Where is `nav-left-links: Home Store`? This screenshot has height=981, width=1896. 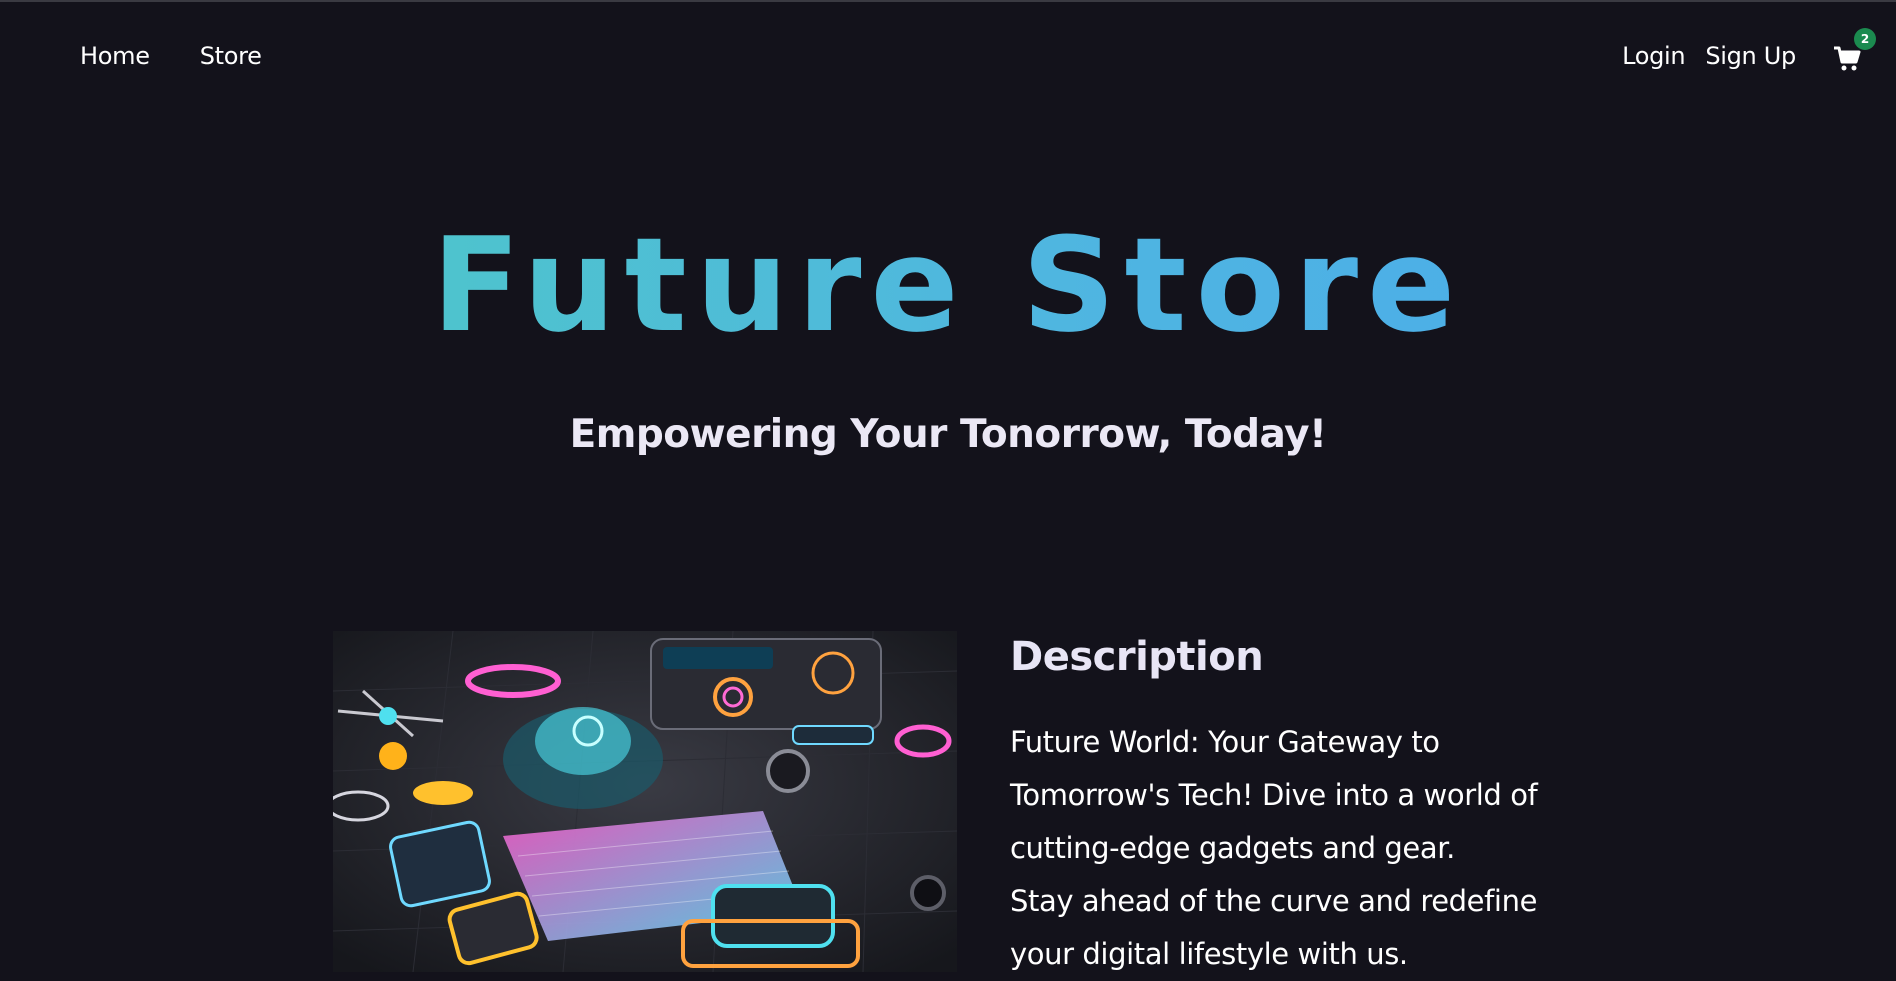 nav-left-links: Home Store is located at coordinates (171, 56).